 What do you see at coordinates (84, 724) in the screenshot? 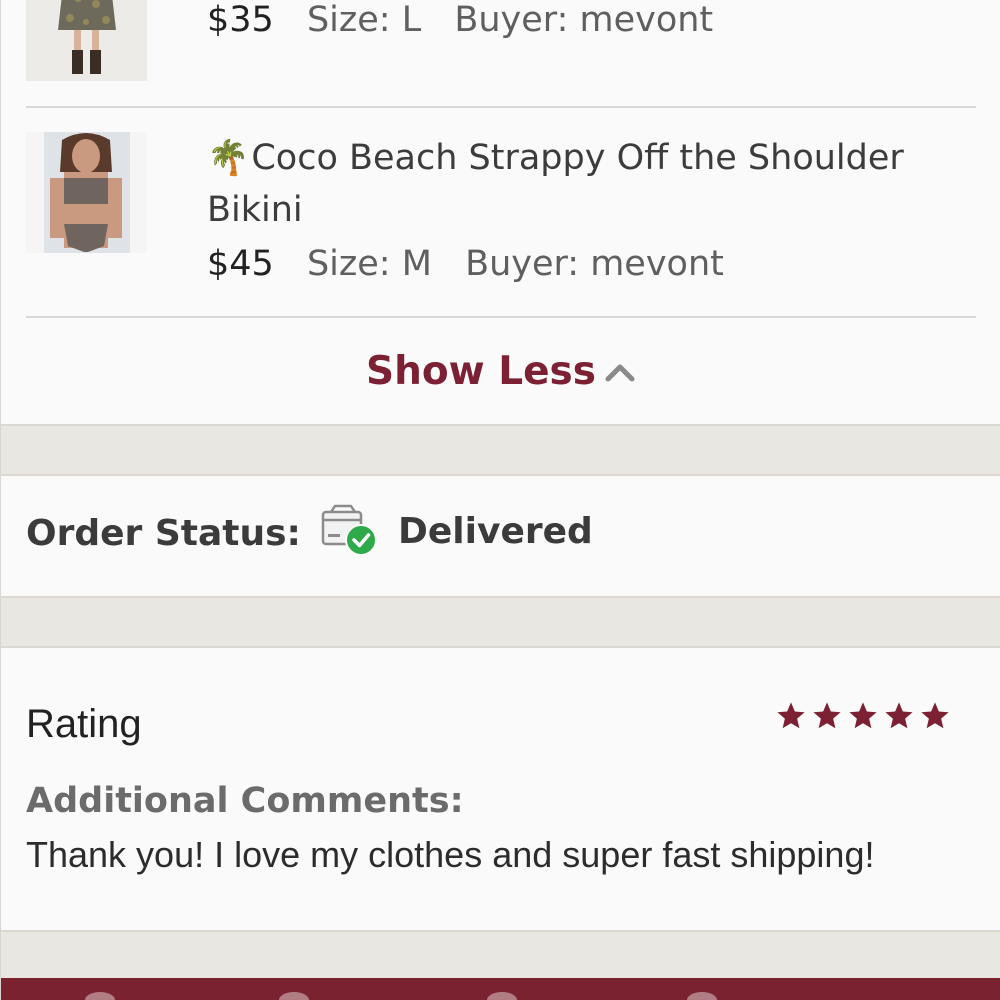
I see `rating-label: Rating` at bounding box center [84, 724].